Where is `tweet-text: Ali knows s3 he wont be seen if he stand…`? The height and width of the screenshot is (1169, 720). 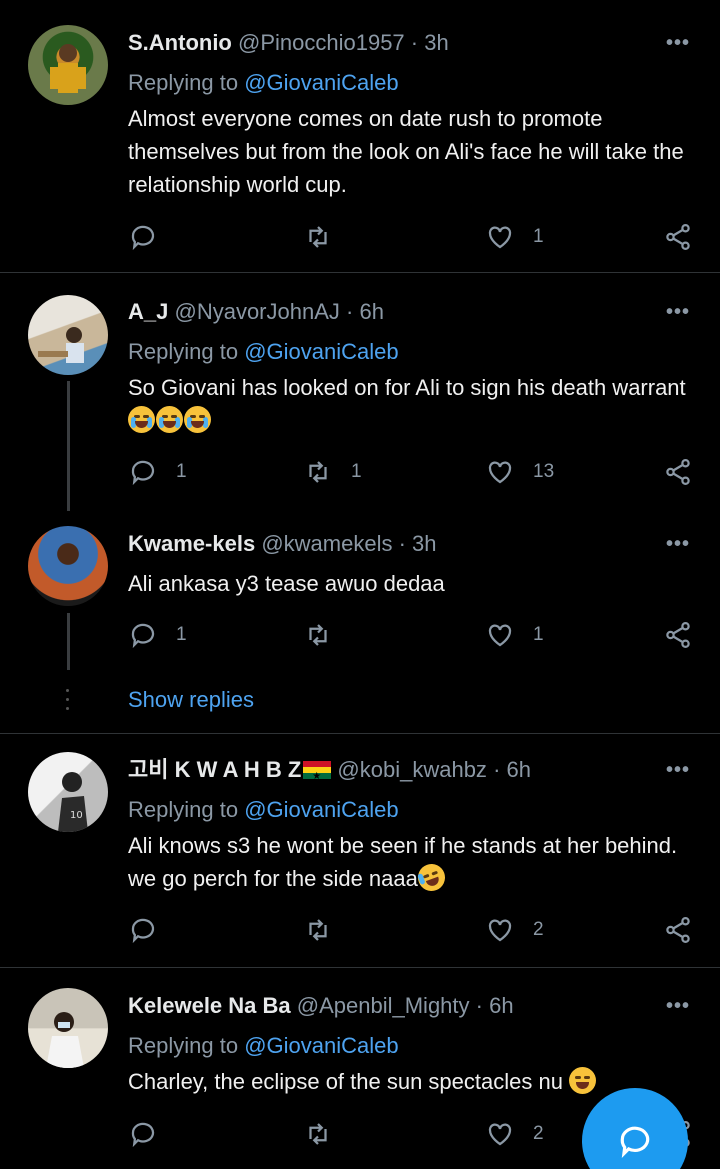 tweet-text: Ali knows s3 he wont be seen if he stand… is located at coordinates (408, 862).